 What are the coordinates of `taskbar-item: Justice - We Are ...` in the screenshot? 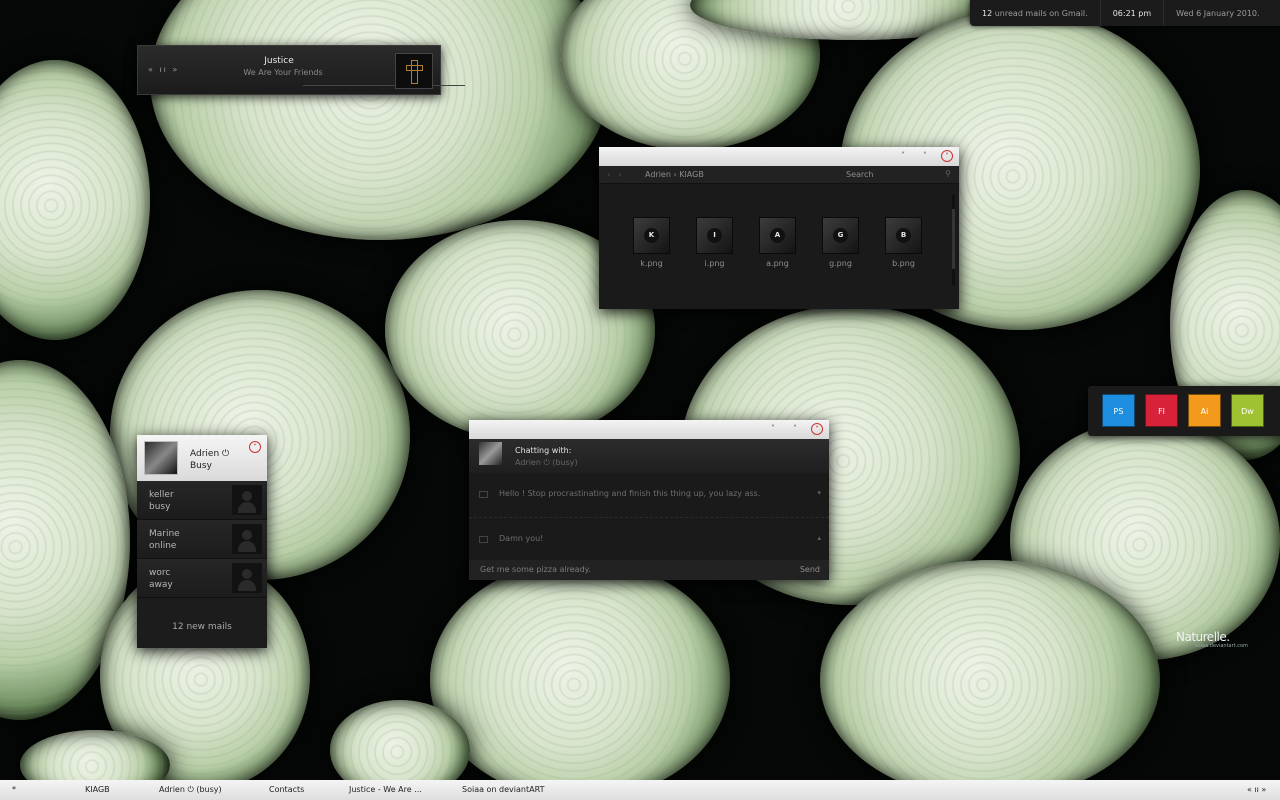 It's located at (385, 789).